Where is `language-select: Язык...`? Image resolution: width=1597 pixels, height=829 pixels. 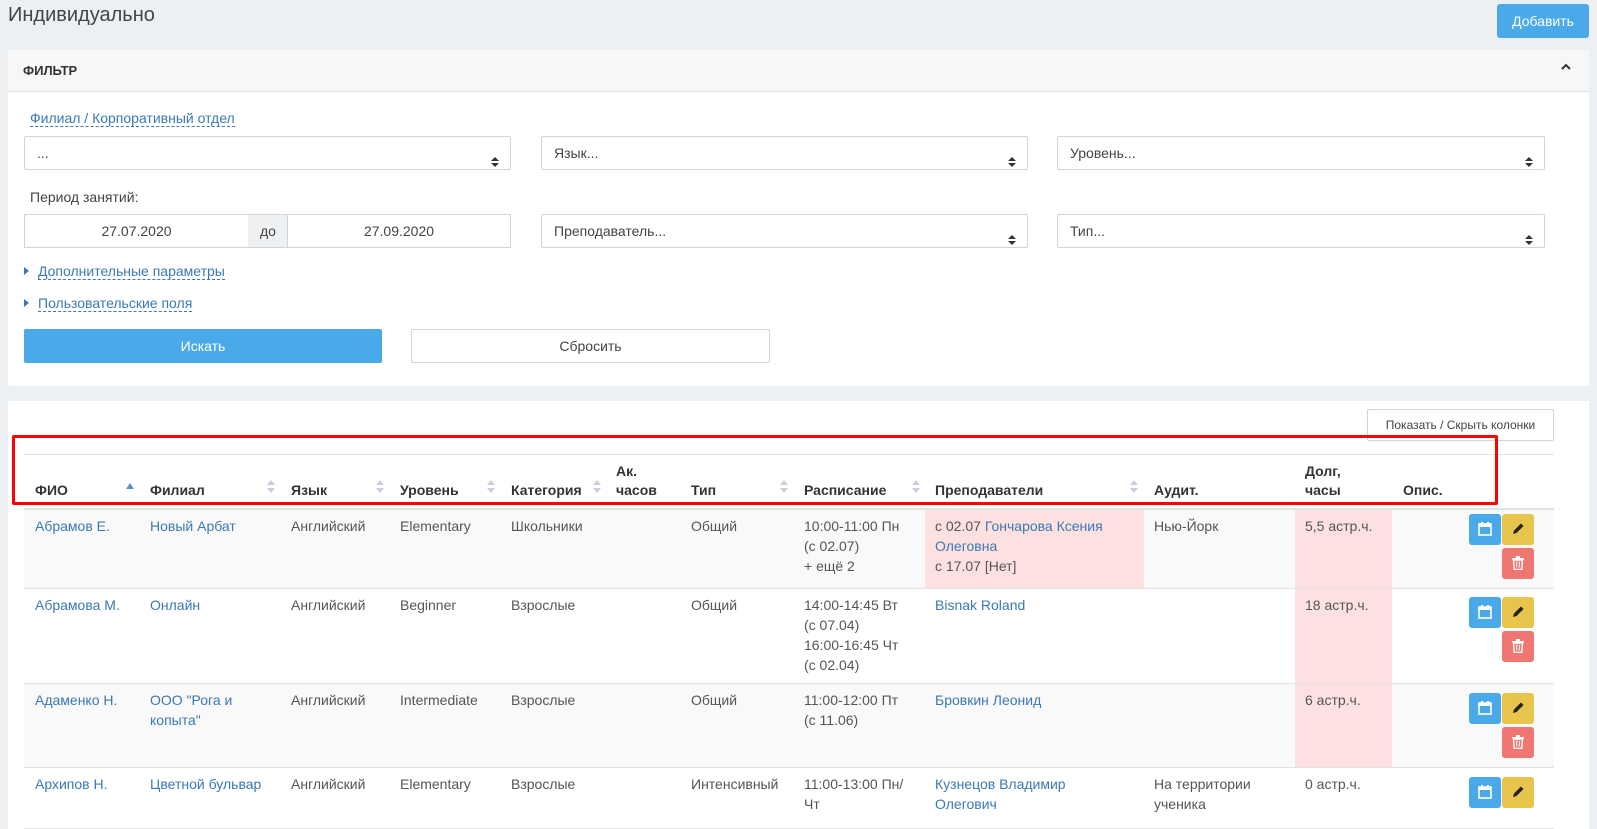
language-select: Язык... is located at coordinates (784, 153).